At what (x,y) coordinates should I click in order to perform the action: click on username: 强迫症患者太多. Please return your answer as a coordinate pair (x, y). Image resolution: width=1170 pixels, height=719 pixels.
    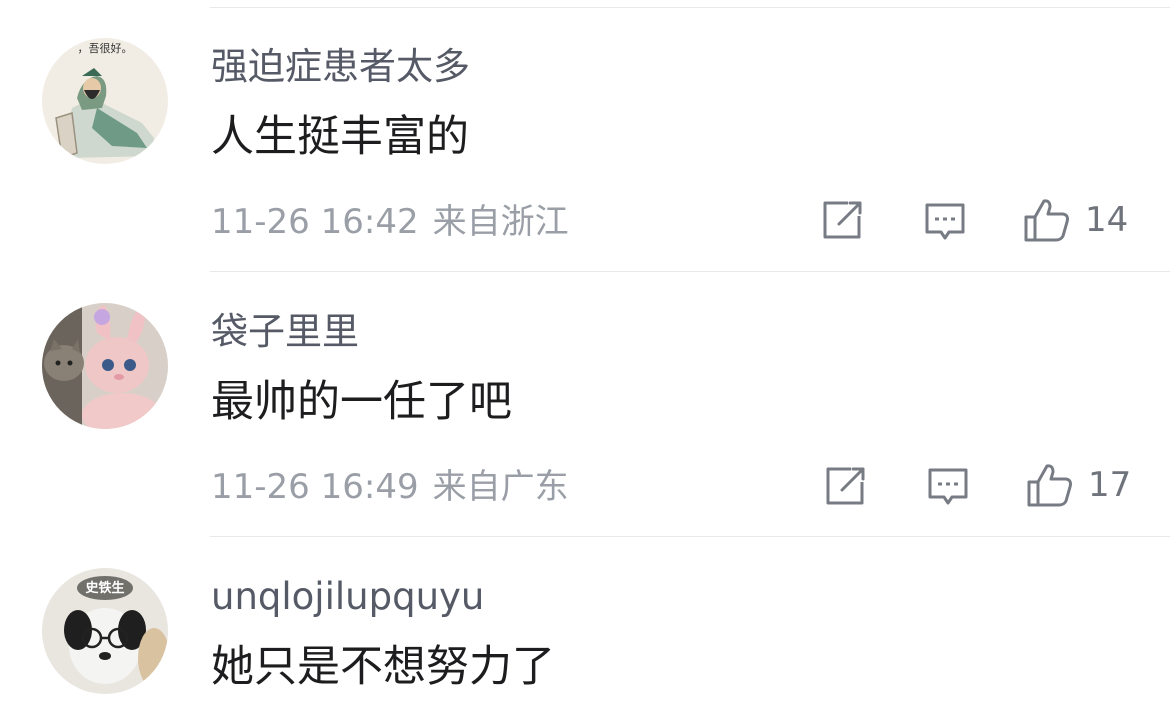
    Looking at the image, I should click on (340, 67).